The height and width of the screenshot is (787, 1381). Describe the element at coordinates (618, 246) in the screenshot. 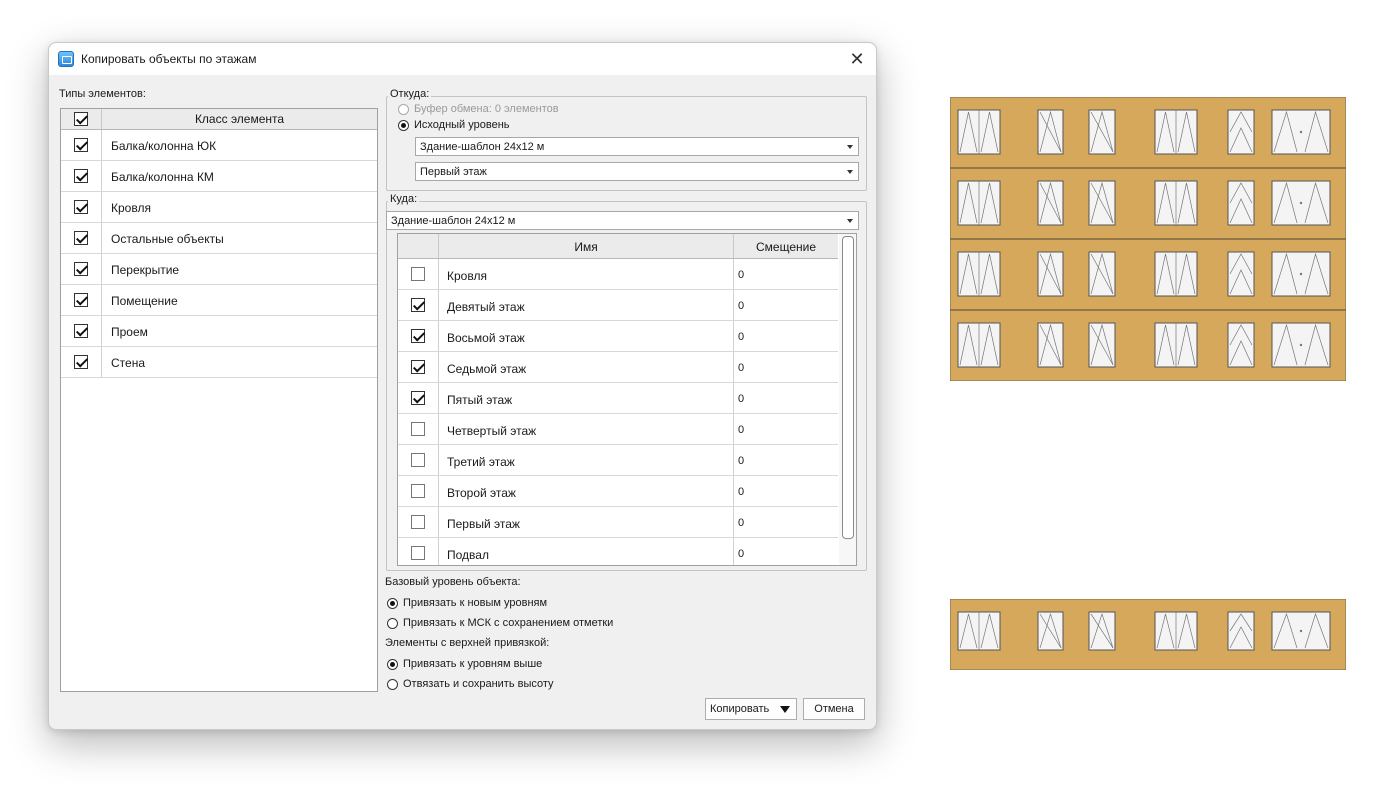

I see `levels-table-header: Имя Смещение` at that location.